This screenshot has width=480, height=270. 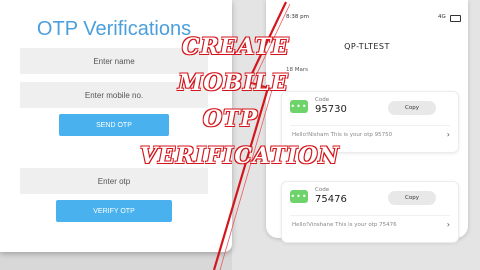 I want to click on overlay-line-1: CREATE, so click(x=236, y=47).